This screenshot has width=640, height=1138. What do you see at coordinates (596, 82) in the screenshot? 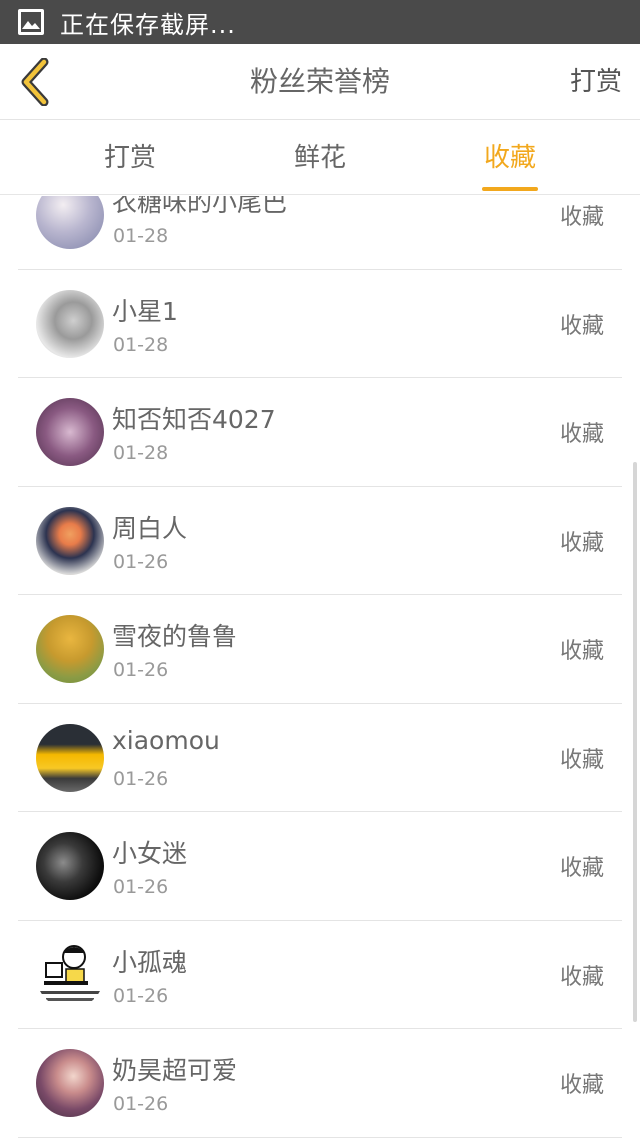
I see `reward-button: 打赏` at bounding box center [596, 82].